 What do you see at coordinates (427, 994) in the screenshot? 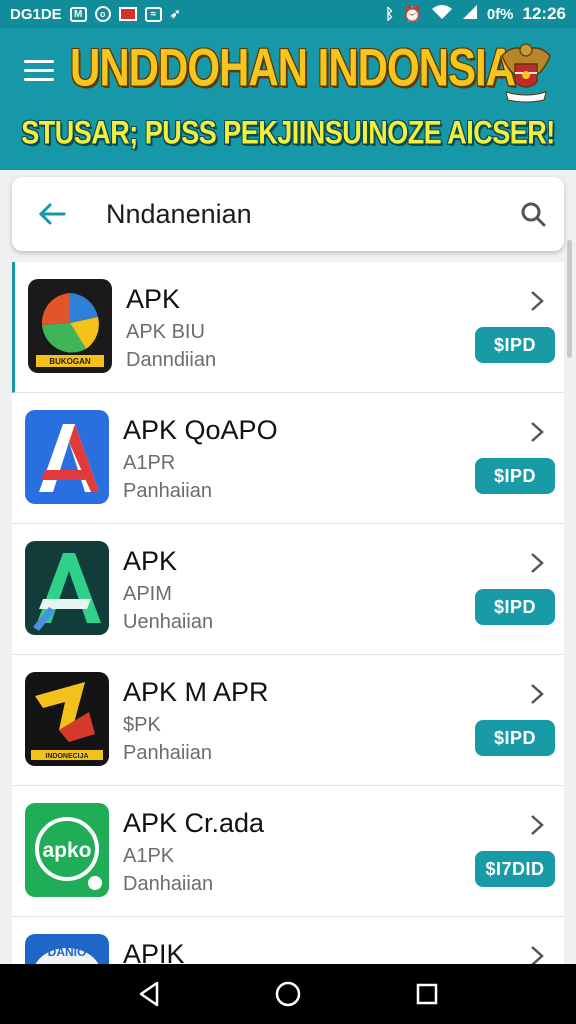
I see `recents-square-icon` at bounding box center [427, 994].